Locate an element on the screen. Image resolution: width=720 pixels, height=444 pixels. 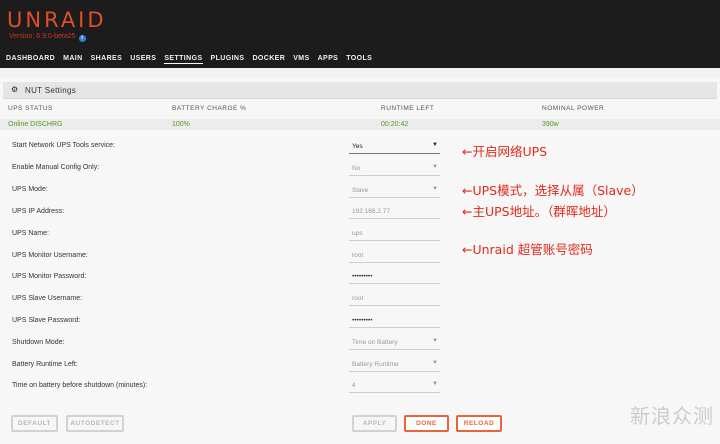
default-button: DEFAULT is located at coordinates (34, 423).